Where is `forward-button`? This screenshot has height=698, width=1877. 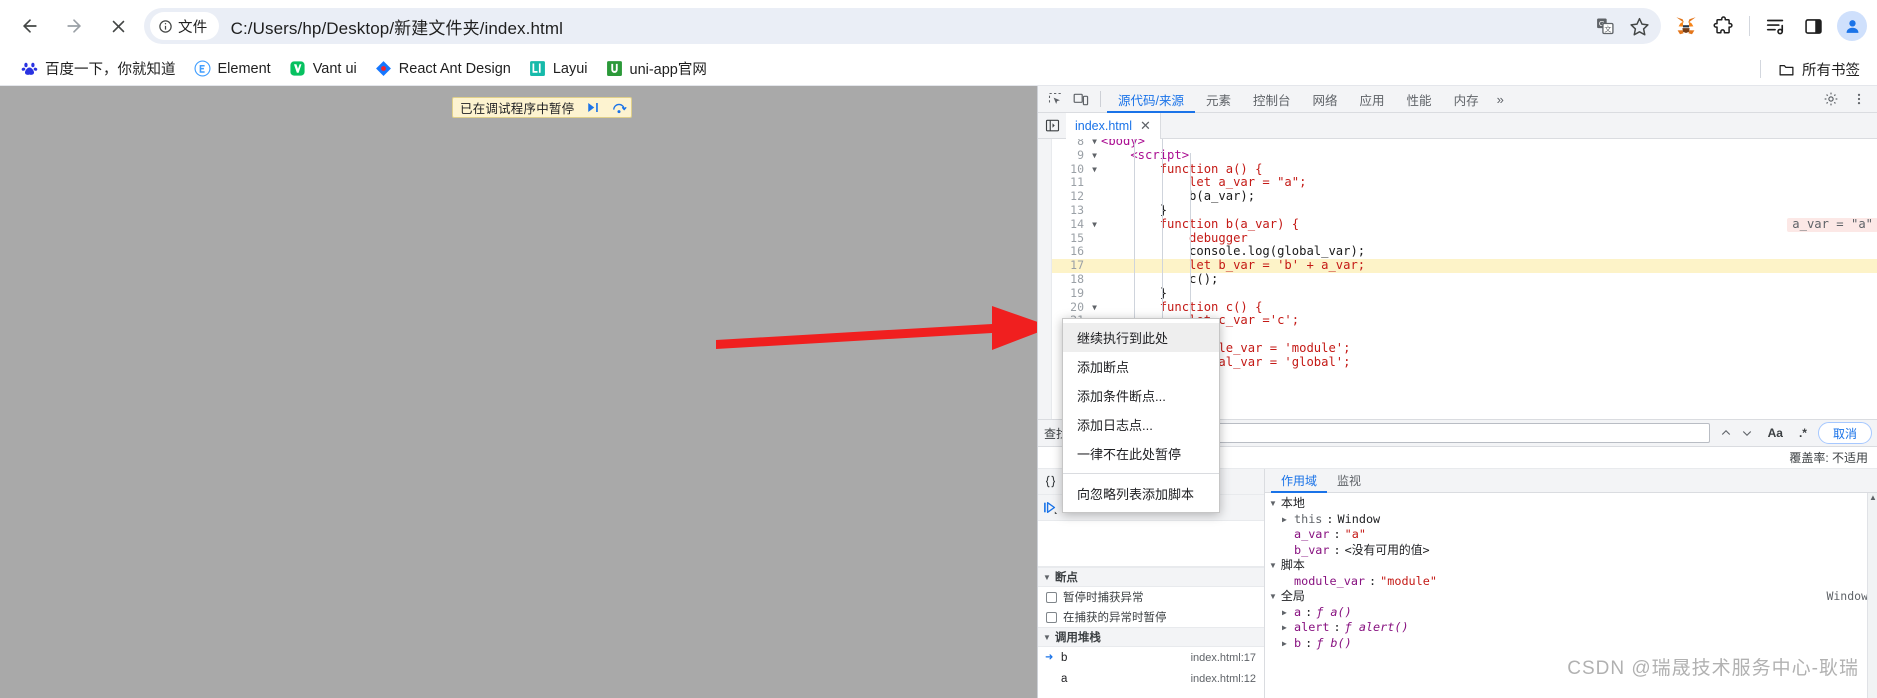 forward-button is located at coordinates (74, 26).